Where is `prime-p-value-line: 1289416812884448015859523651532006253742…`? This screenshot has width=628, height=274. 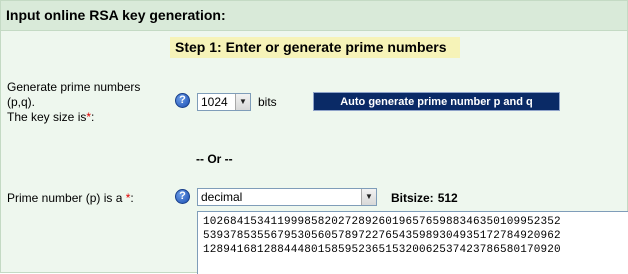
prime-p-value-line: 1289416812884448015859523651532006253742… is located at coordinates (382, 250).